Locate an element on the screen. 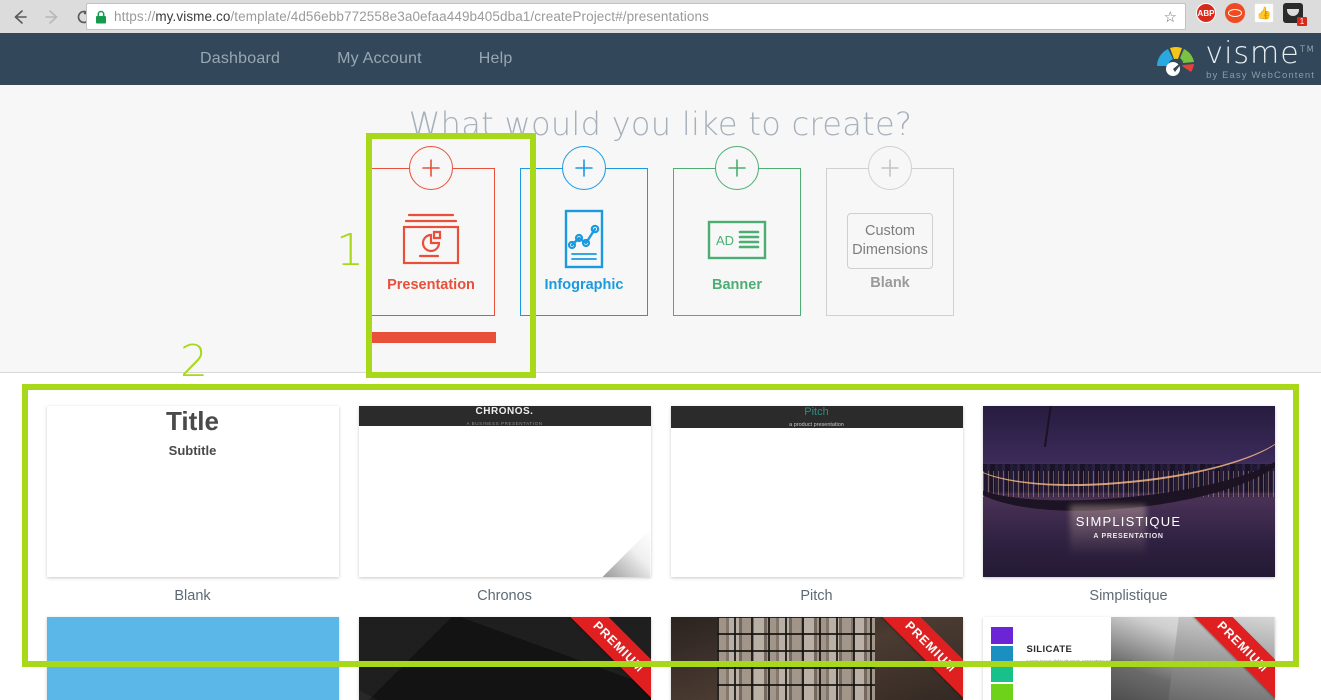  oovoo-extension-icon is located at coordinates (1235, 13).